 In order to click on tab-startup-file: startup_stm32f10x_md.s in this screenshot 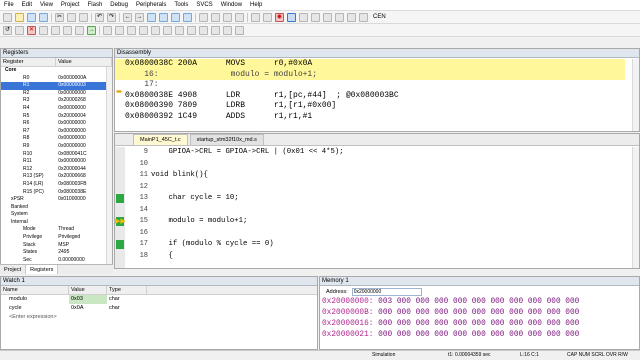, I will do `click(226, 139)`.